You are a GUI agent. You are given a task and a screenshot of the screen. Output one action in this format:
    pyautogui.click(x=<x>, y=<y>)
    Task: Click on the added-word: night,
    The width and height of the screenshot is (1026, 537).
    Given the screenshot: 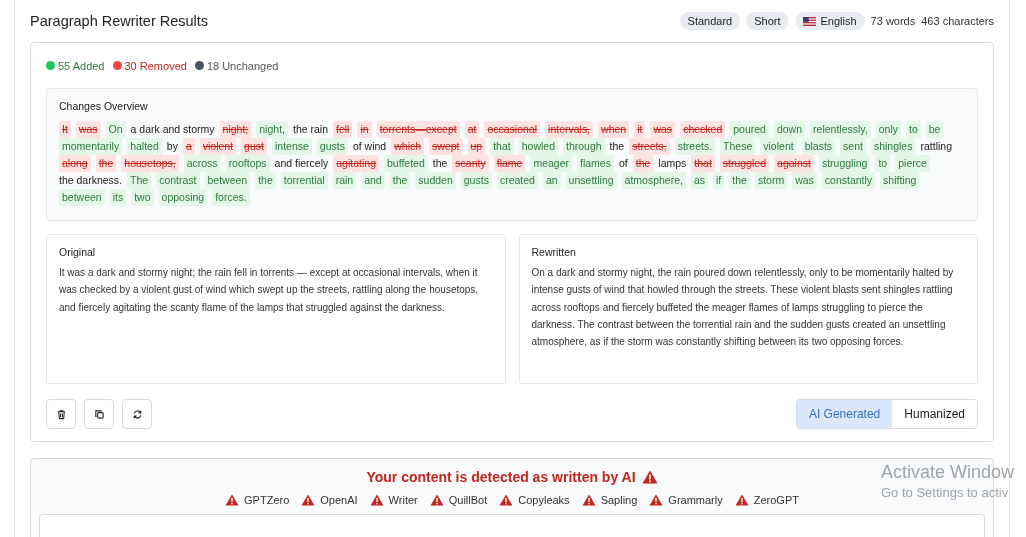 What is the action you would take?
    pyautogui.click(x=272, y=129)
    